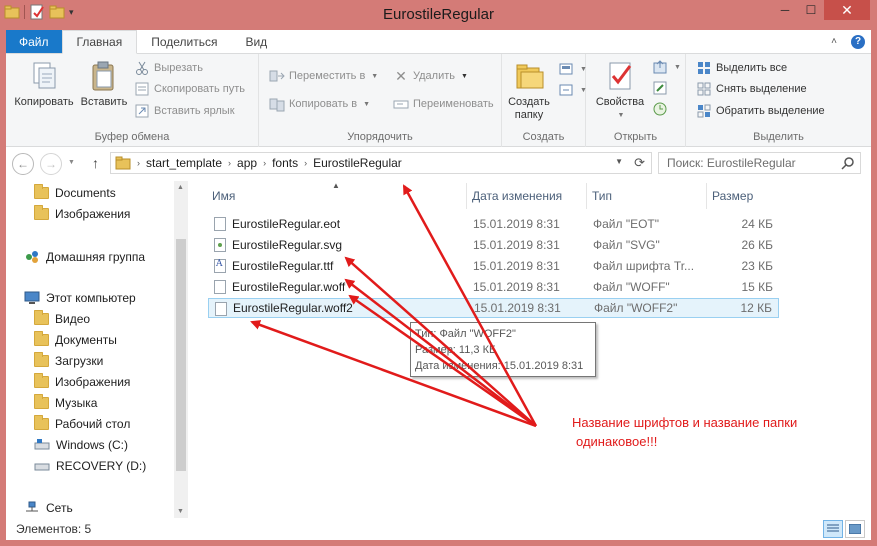 The image size is (877, 546). I want to click on folder-icon, so click(41, 191).